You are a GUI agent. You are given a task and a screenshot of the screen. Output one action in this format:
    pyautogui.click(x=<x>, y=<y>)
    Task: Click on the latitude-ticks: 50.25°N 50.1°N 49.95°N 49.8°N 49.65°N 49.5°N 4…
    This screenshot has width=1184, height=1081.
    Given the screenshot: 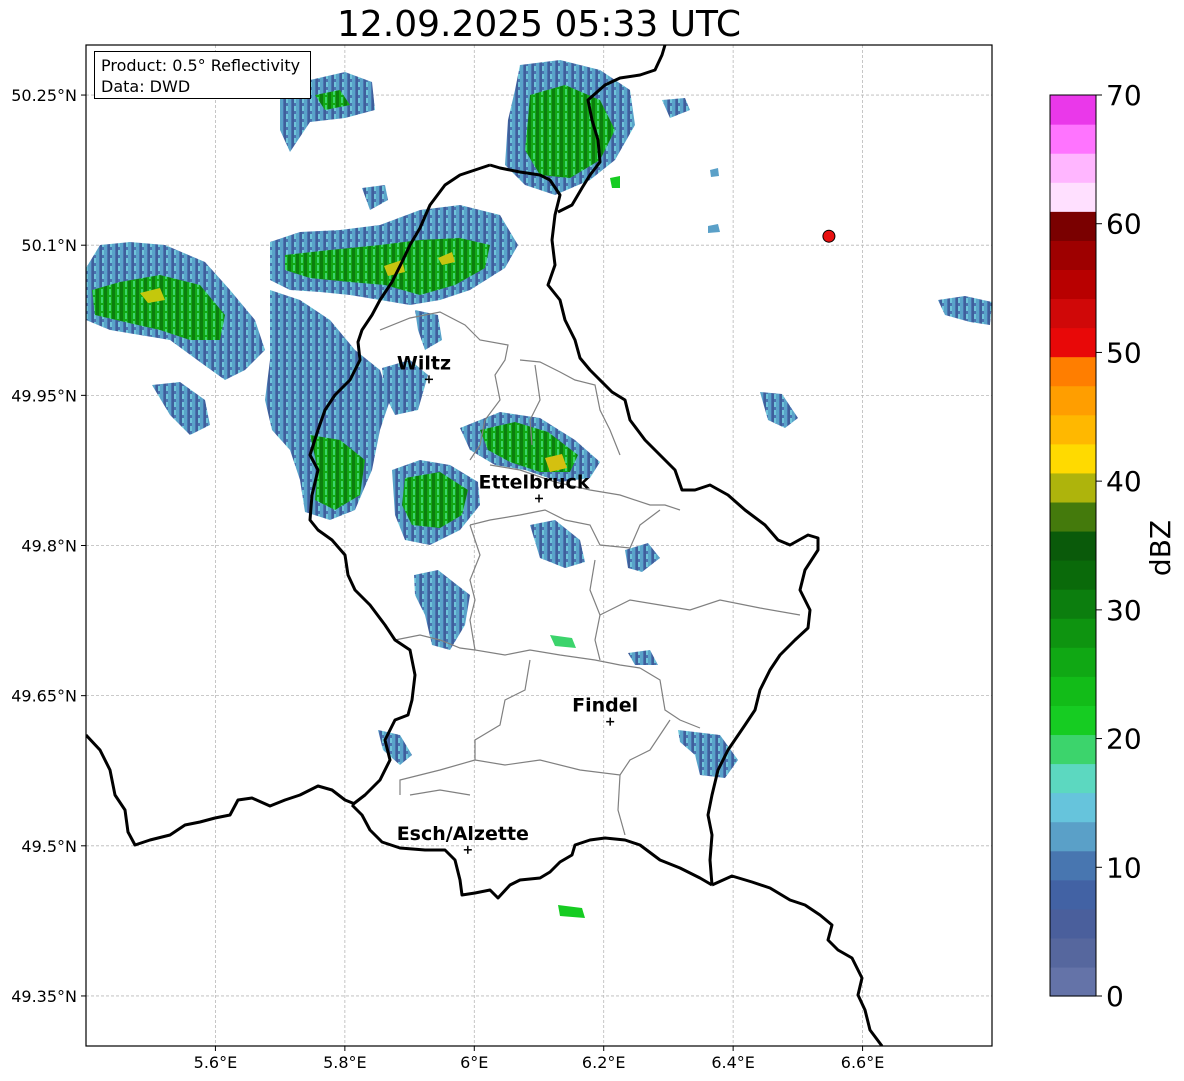 What is the action you would take?
    pyautogui.click(x=48, y=546)
    